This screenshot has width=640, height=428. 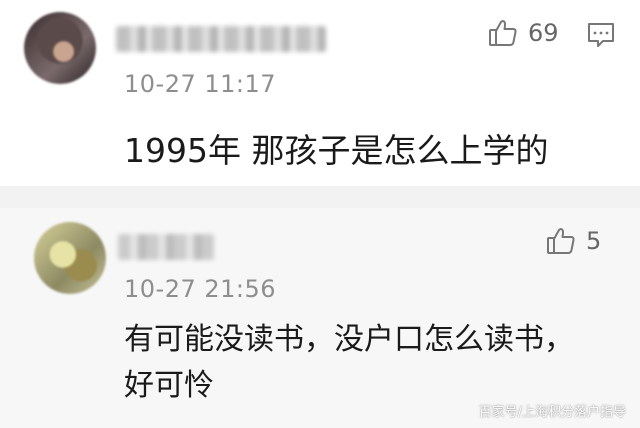 I want to click on comment-text: 1995年 那孩子是怎么上学的, so click(x=336, y=150).